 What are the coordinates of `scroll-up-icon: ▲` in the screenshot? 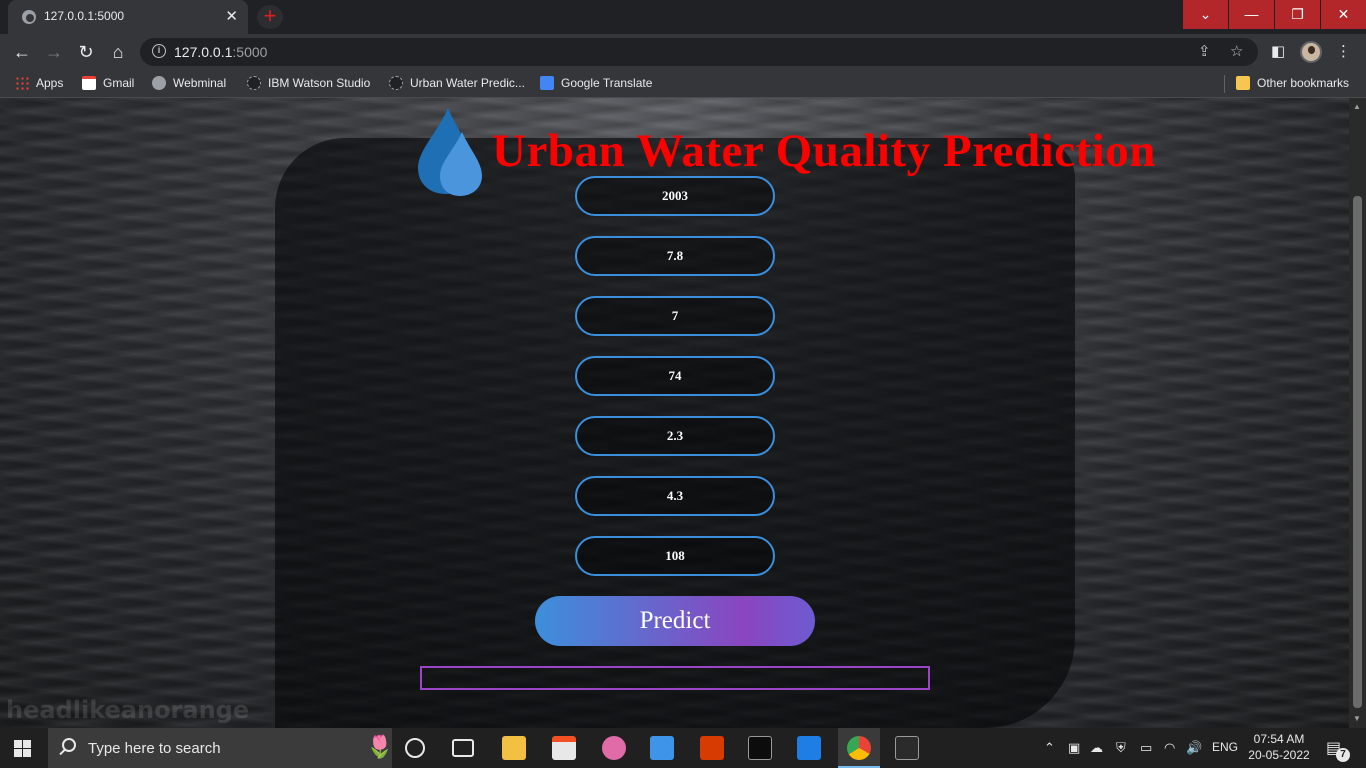 It's located at (1357, 106).